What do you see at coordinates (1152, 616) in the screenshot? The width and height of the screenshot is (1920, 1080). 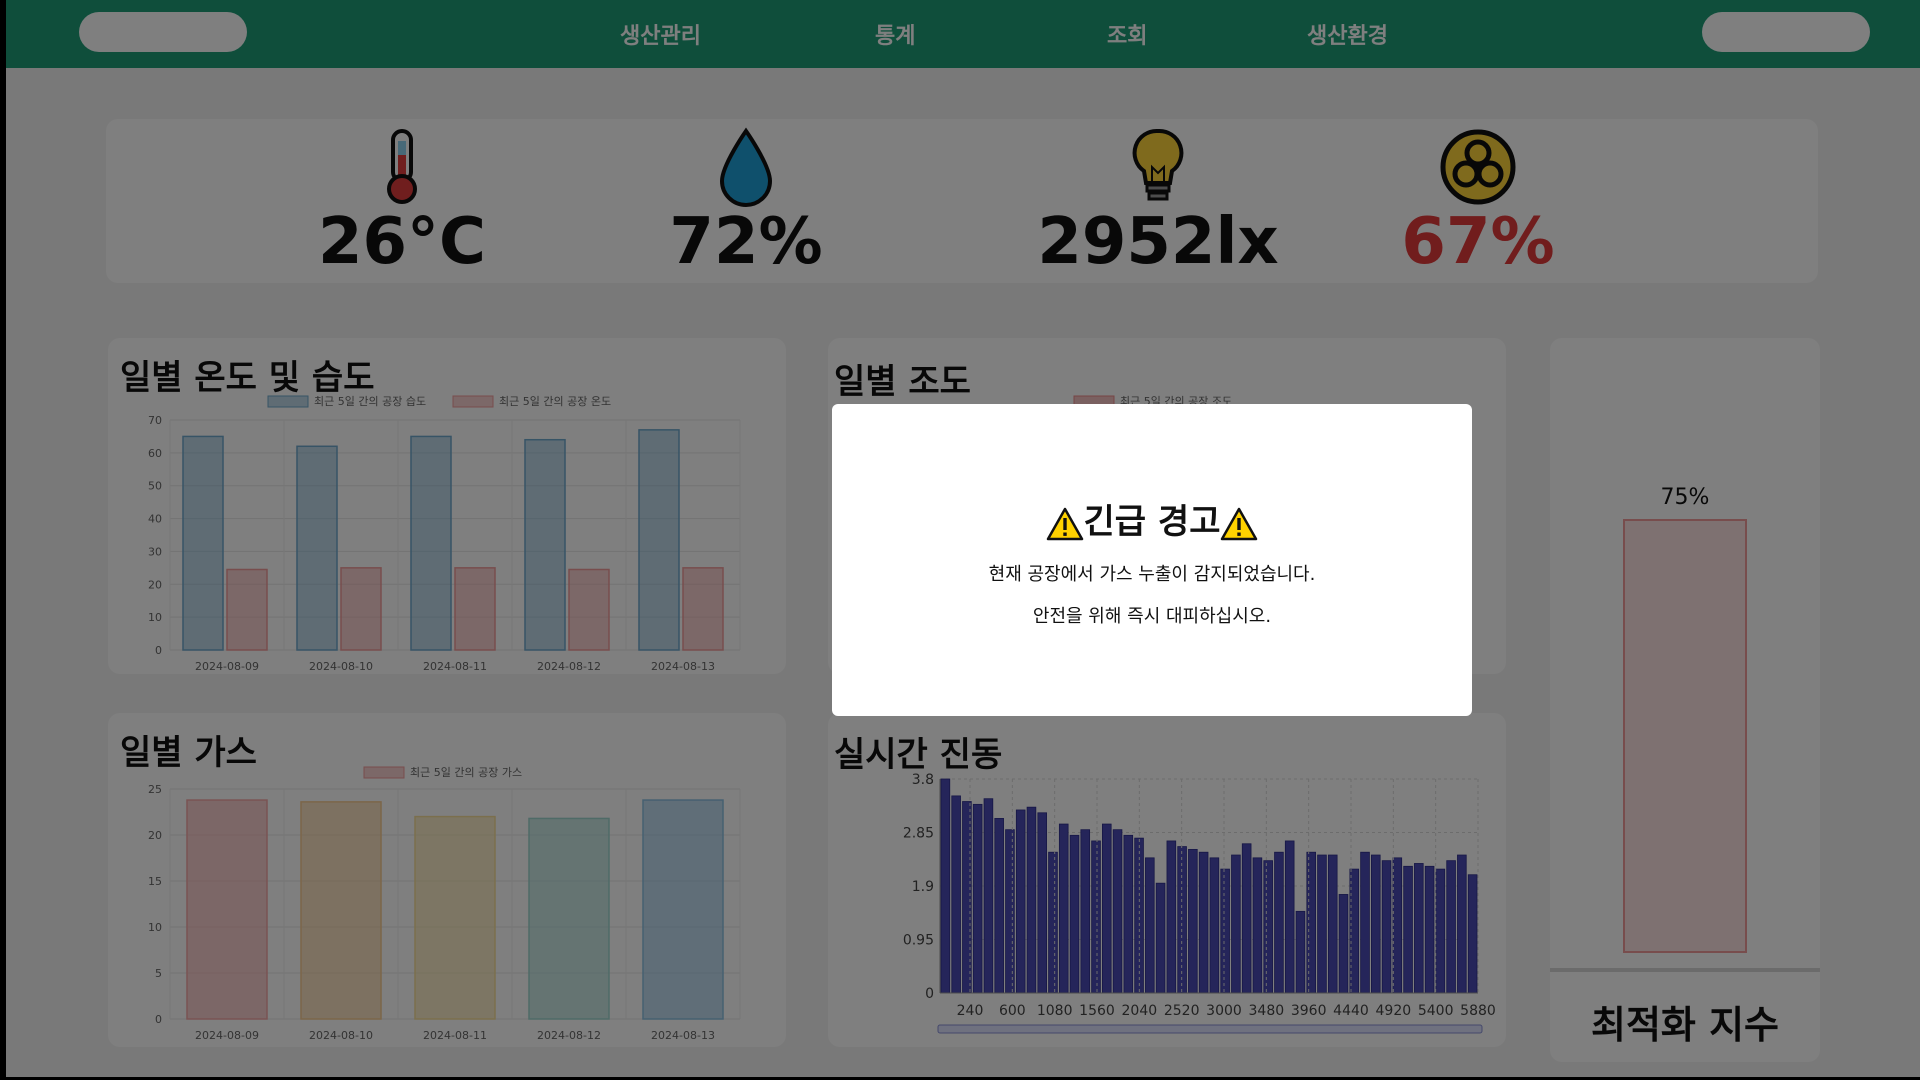 I see `modal-message-line-2: 안전을 위해 즉시 대피하십시오.` at bounding box center [1152, 616].